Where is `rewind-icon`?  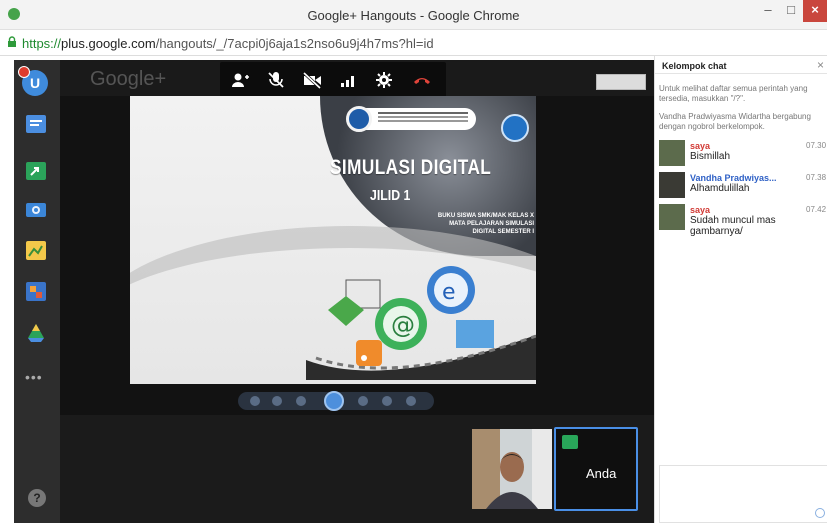 rewind-icon is located at coordinates (277, 401).